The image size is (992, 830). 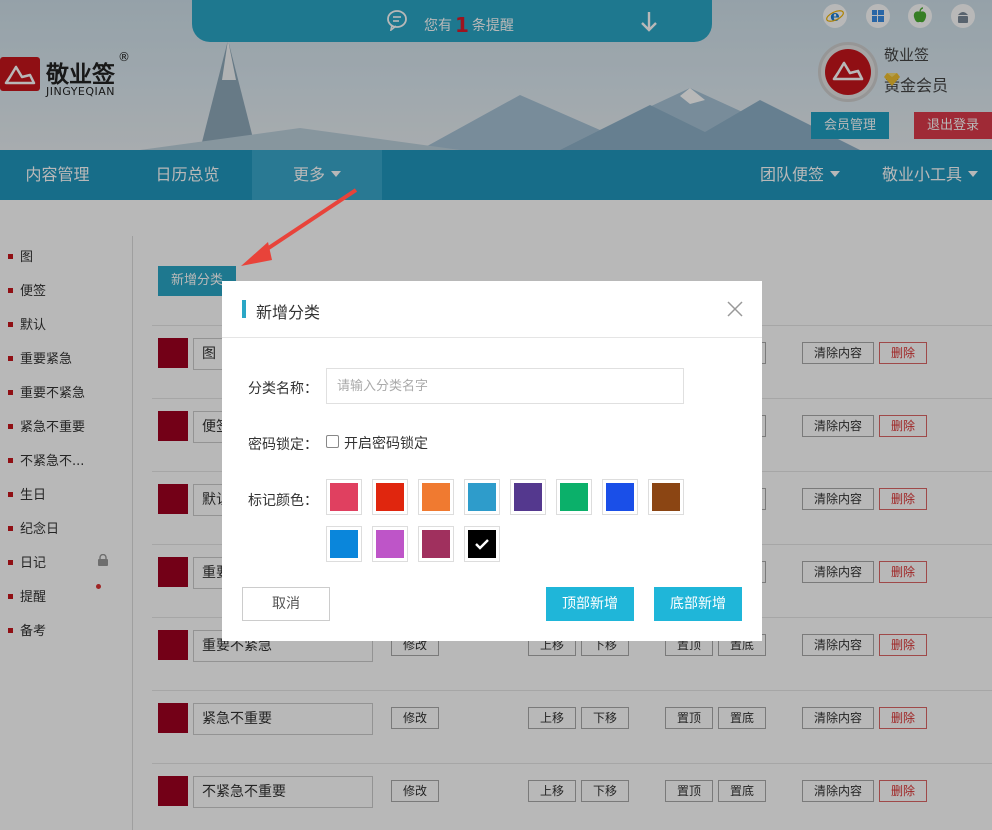 I want to click on checkmark-icon, so click(x=482, y=544).